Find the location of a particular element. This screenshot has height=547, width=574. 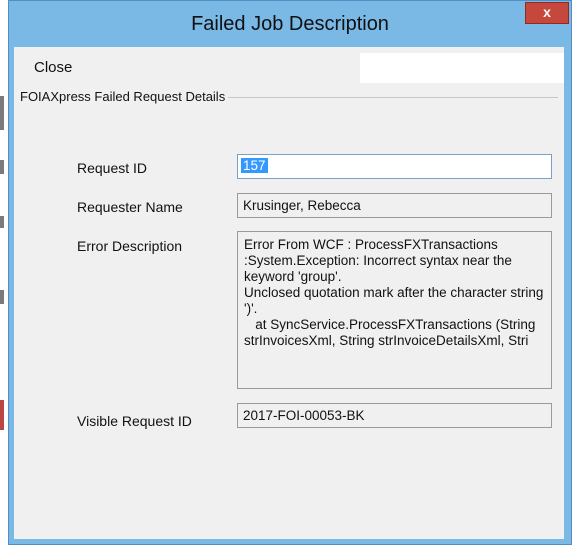

visible-request-id-value: 2017-FOI-00053-BK is located at coordinates (304, 415).